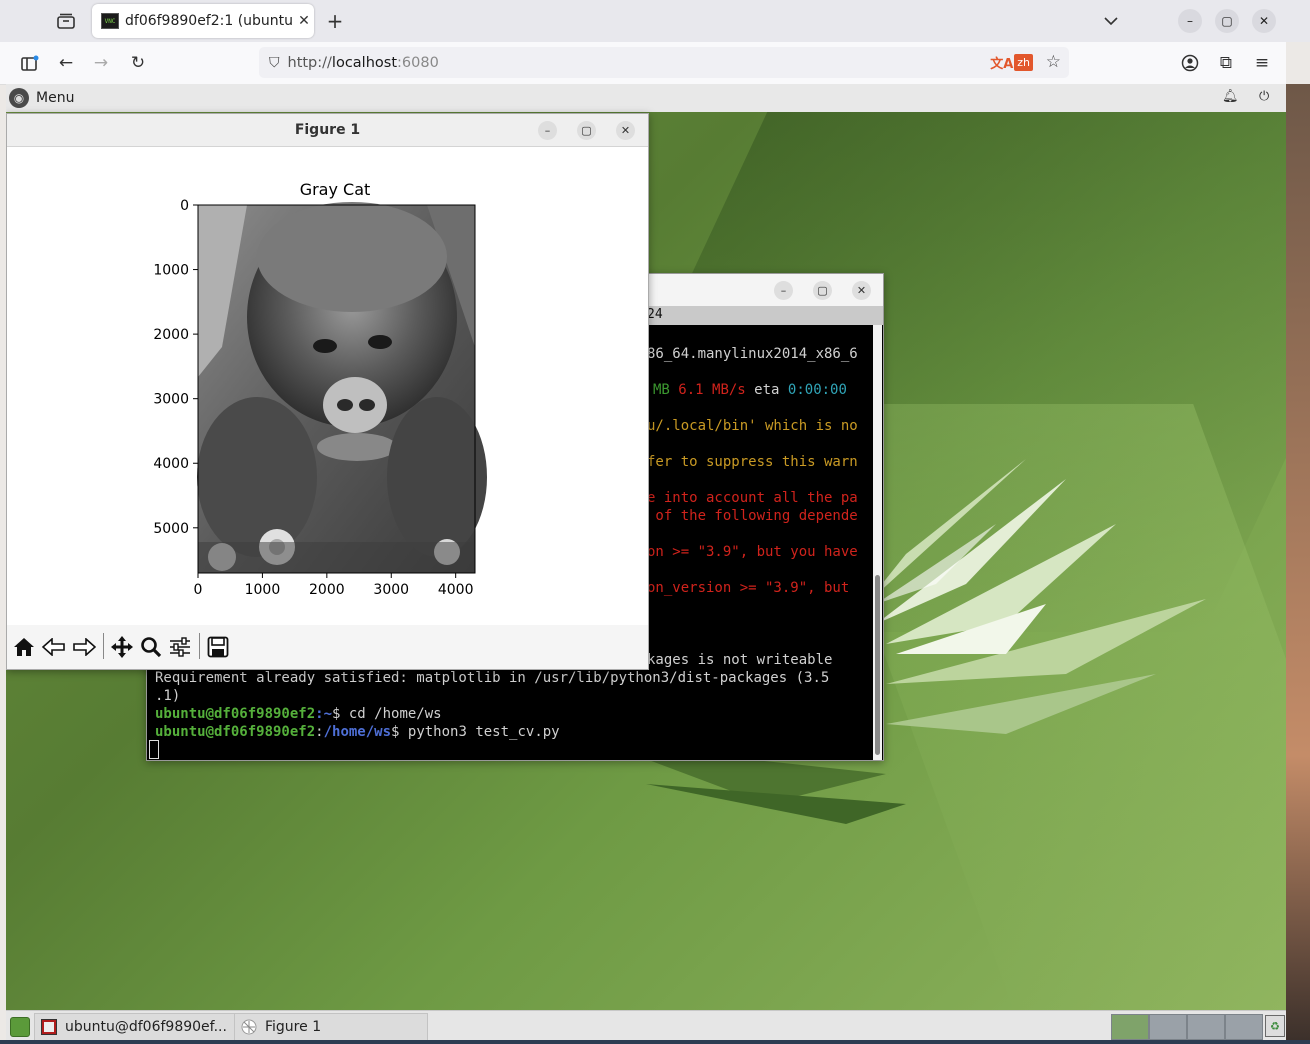  What do you see at coordinates (1190, 21) in the screenshot?
I see `browser-minimize-icon: –` at bounding box center [1190, 21].